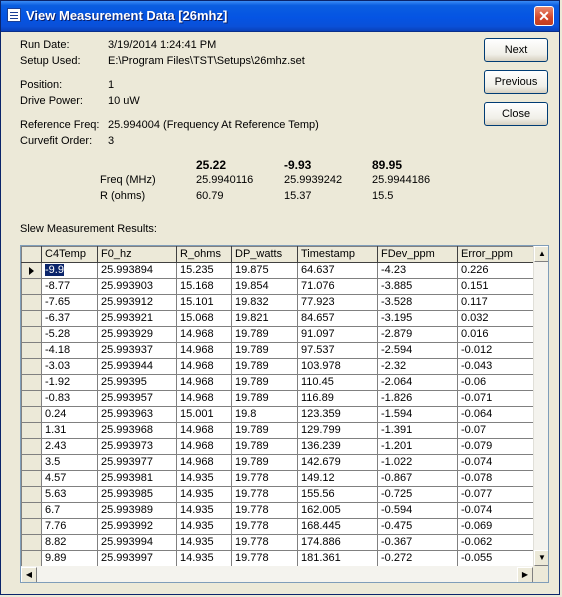  I want to click on scroll-left-icon: ◀, so click(29, 574).